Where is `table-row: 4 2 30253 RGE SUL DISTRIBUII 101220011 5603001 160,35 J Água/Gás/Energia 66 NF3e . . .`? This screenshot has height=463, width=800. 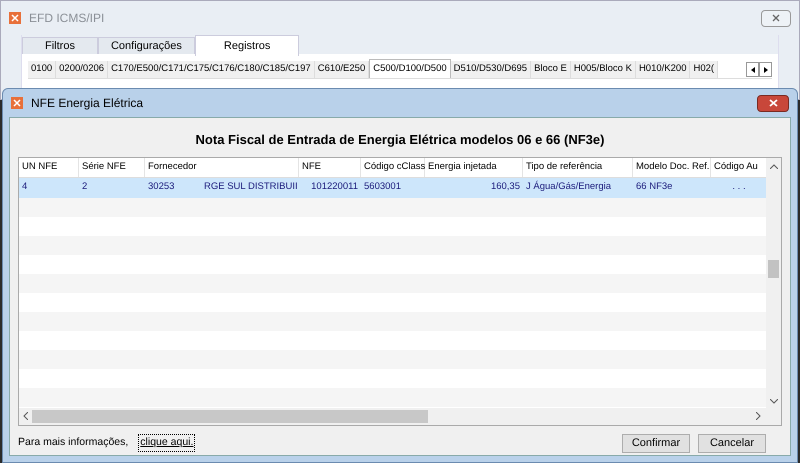
table-row: 4 2 30253 RGE SUL DISTRIBUII 101220011 5603001 160,35 J Água/Gás/Energia 66 NF3e . . . is located at coordinates (392, 188).